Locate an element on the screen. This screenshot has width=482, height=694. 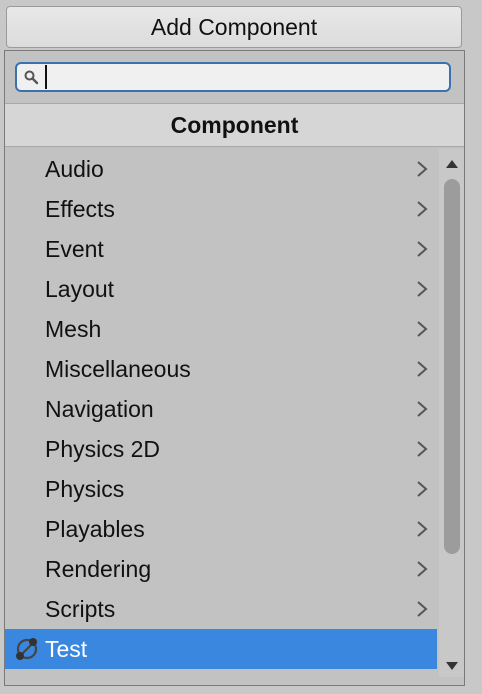
list-item-navigation: Navigation is located at coordinates (221, 409).